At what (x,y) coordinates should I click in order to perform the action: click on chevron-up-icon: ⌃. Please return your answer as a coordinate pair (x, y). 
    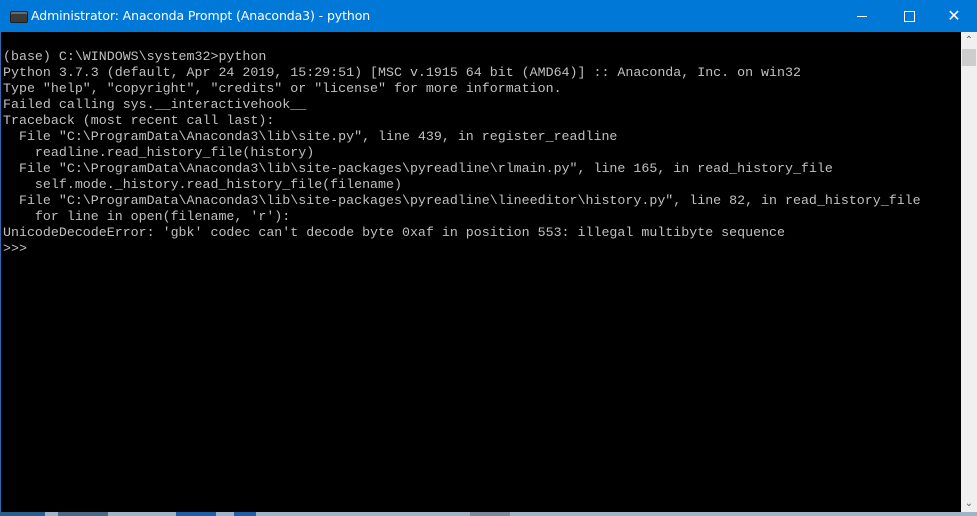
    Looking at the image, I should click on (969, 40).